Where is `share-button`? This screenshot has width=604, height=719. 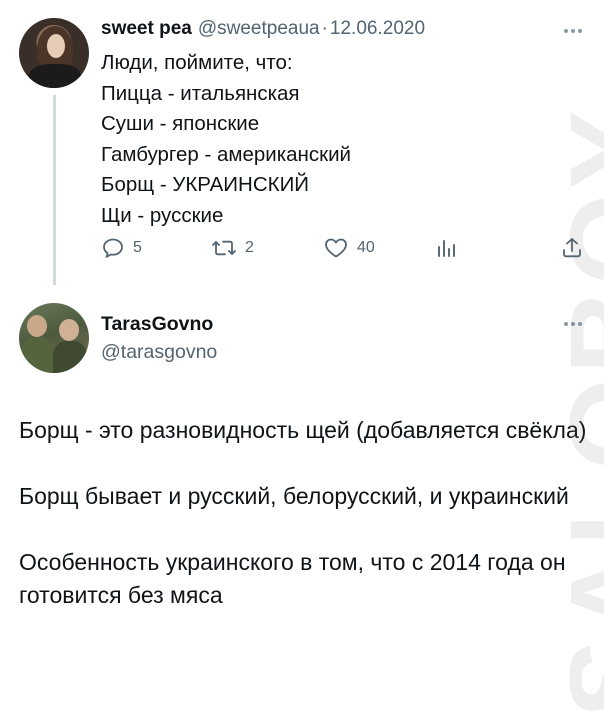
share-button is located at coordinates (572, 248).